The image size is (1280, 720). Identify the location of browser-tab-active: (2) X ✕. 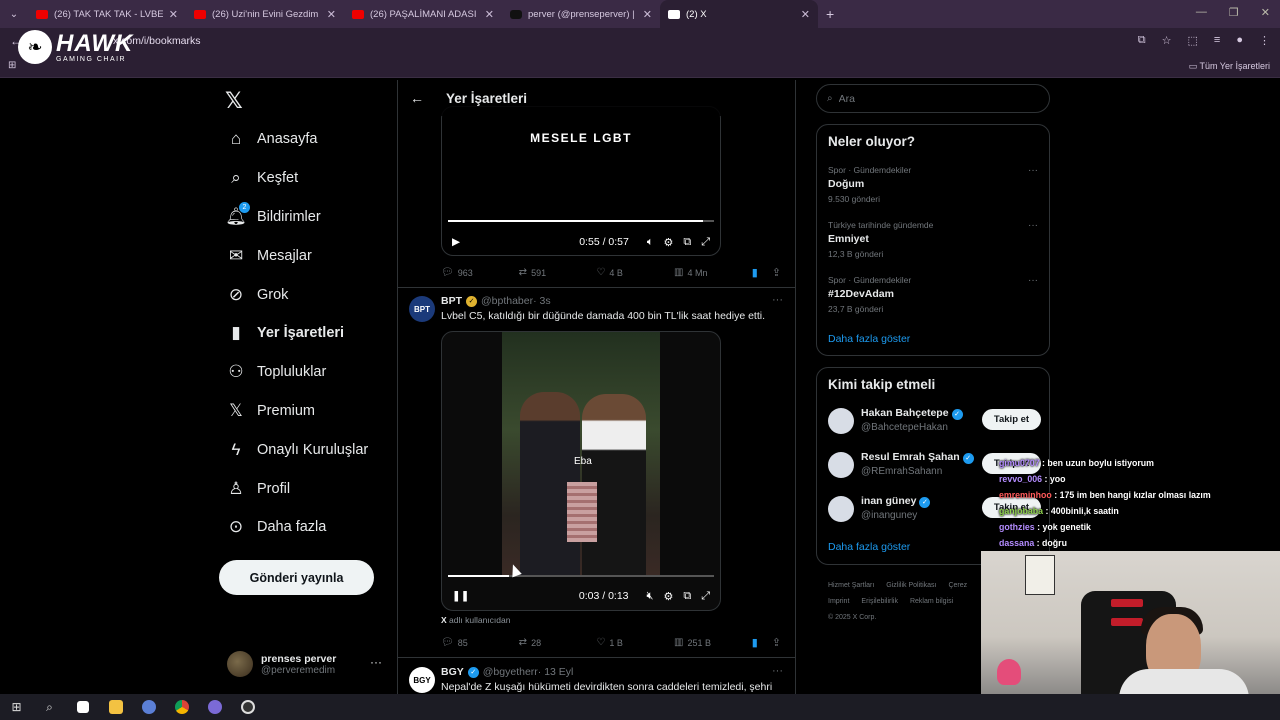
(739, 14).